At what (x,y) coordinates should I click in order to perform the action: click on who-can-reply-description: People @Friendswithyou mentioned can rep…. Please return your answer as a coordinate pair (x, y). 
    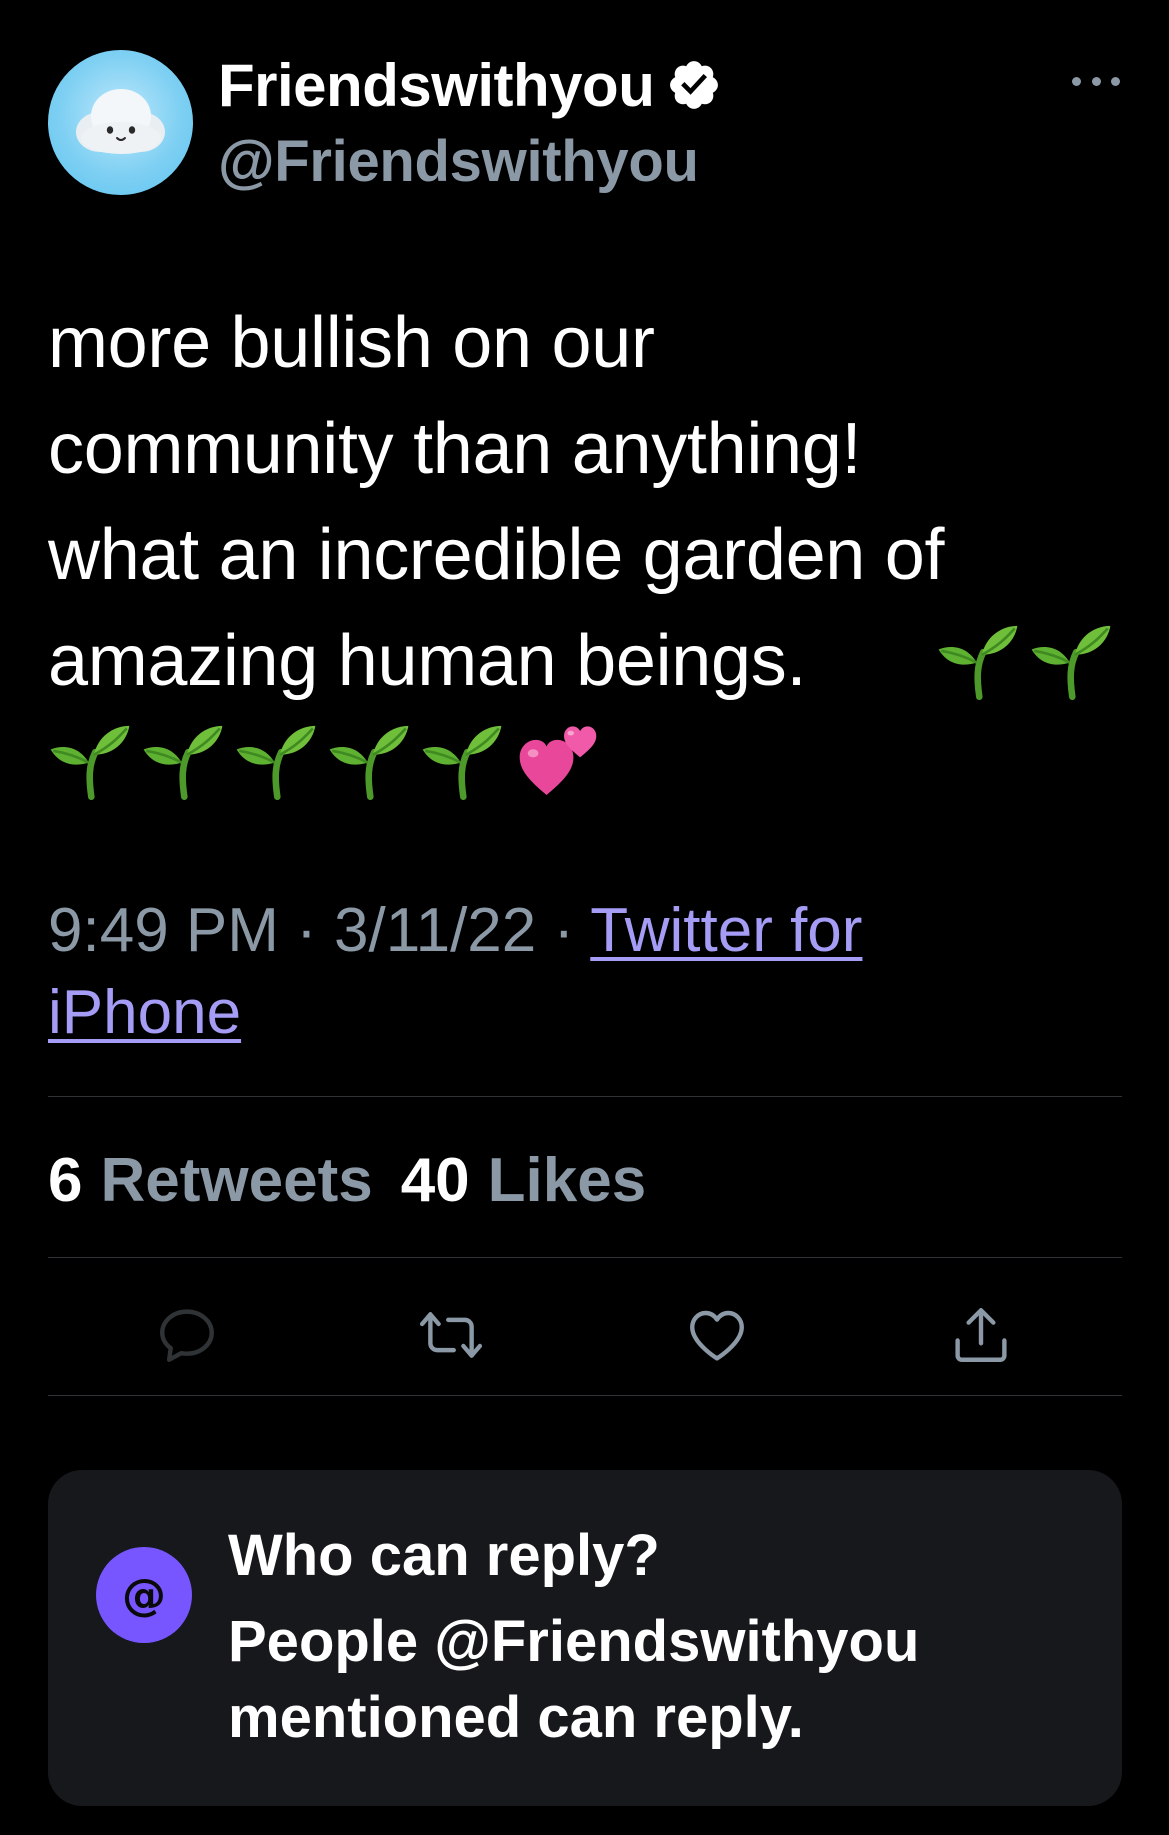
    Looking at the image, I should click on (574, 1679).